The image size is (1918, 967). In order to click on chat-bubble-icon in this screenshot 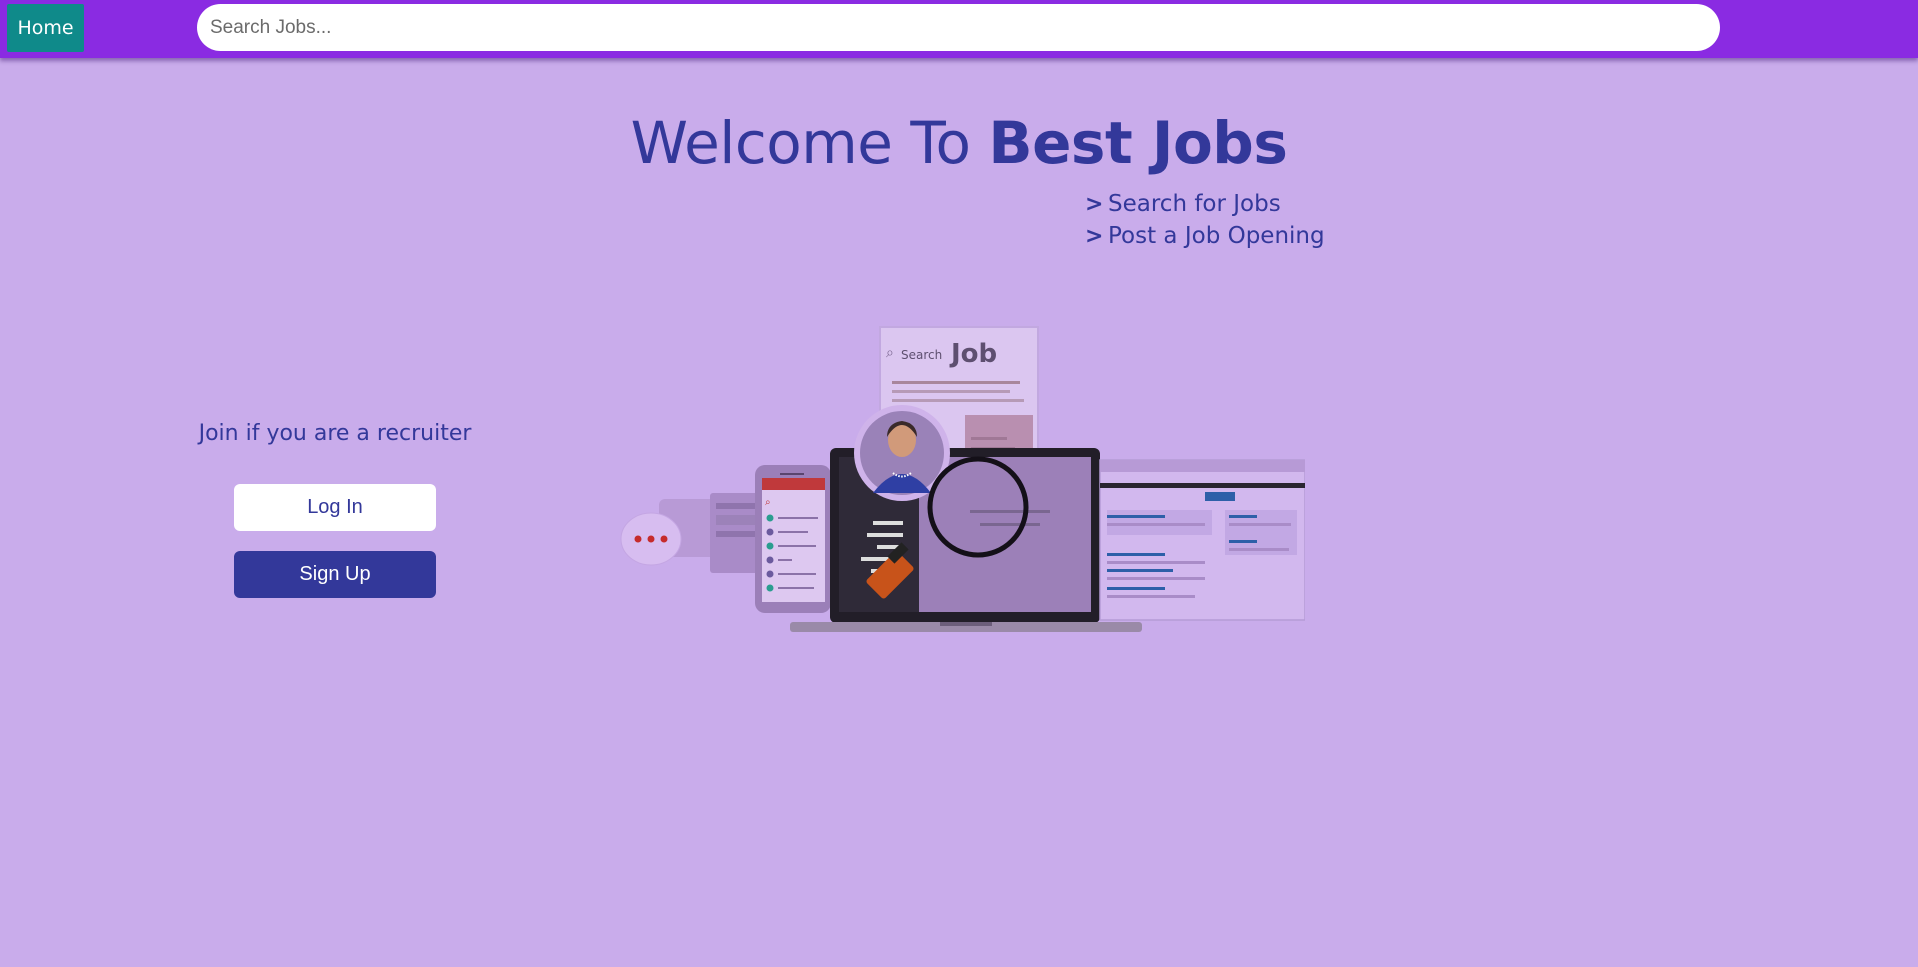, I will do `click(695, 533)`.